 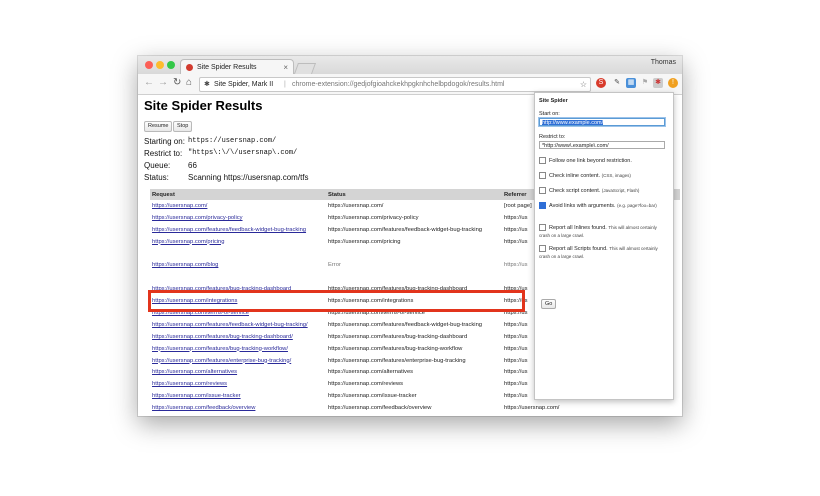 What do you see at coordinates (601, 83) in the screenshot?
I see `ext-red-icon: S` at bounding box center [601, 83].